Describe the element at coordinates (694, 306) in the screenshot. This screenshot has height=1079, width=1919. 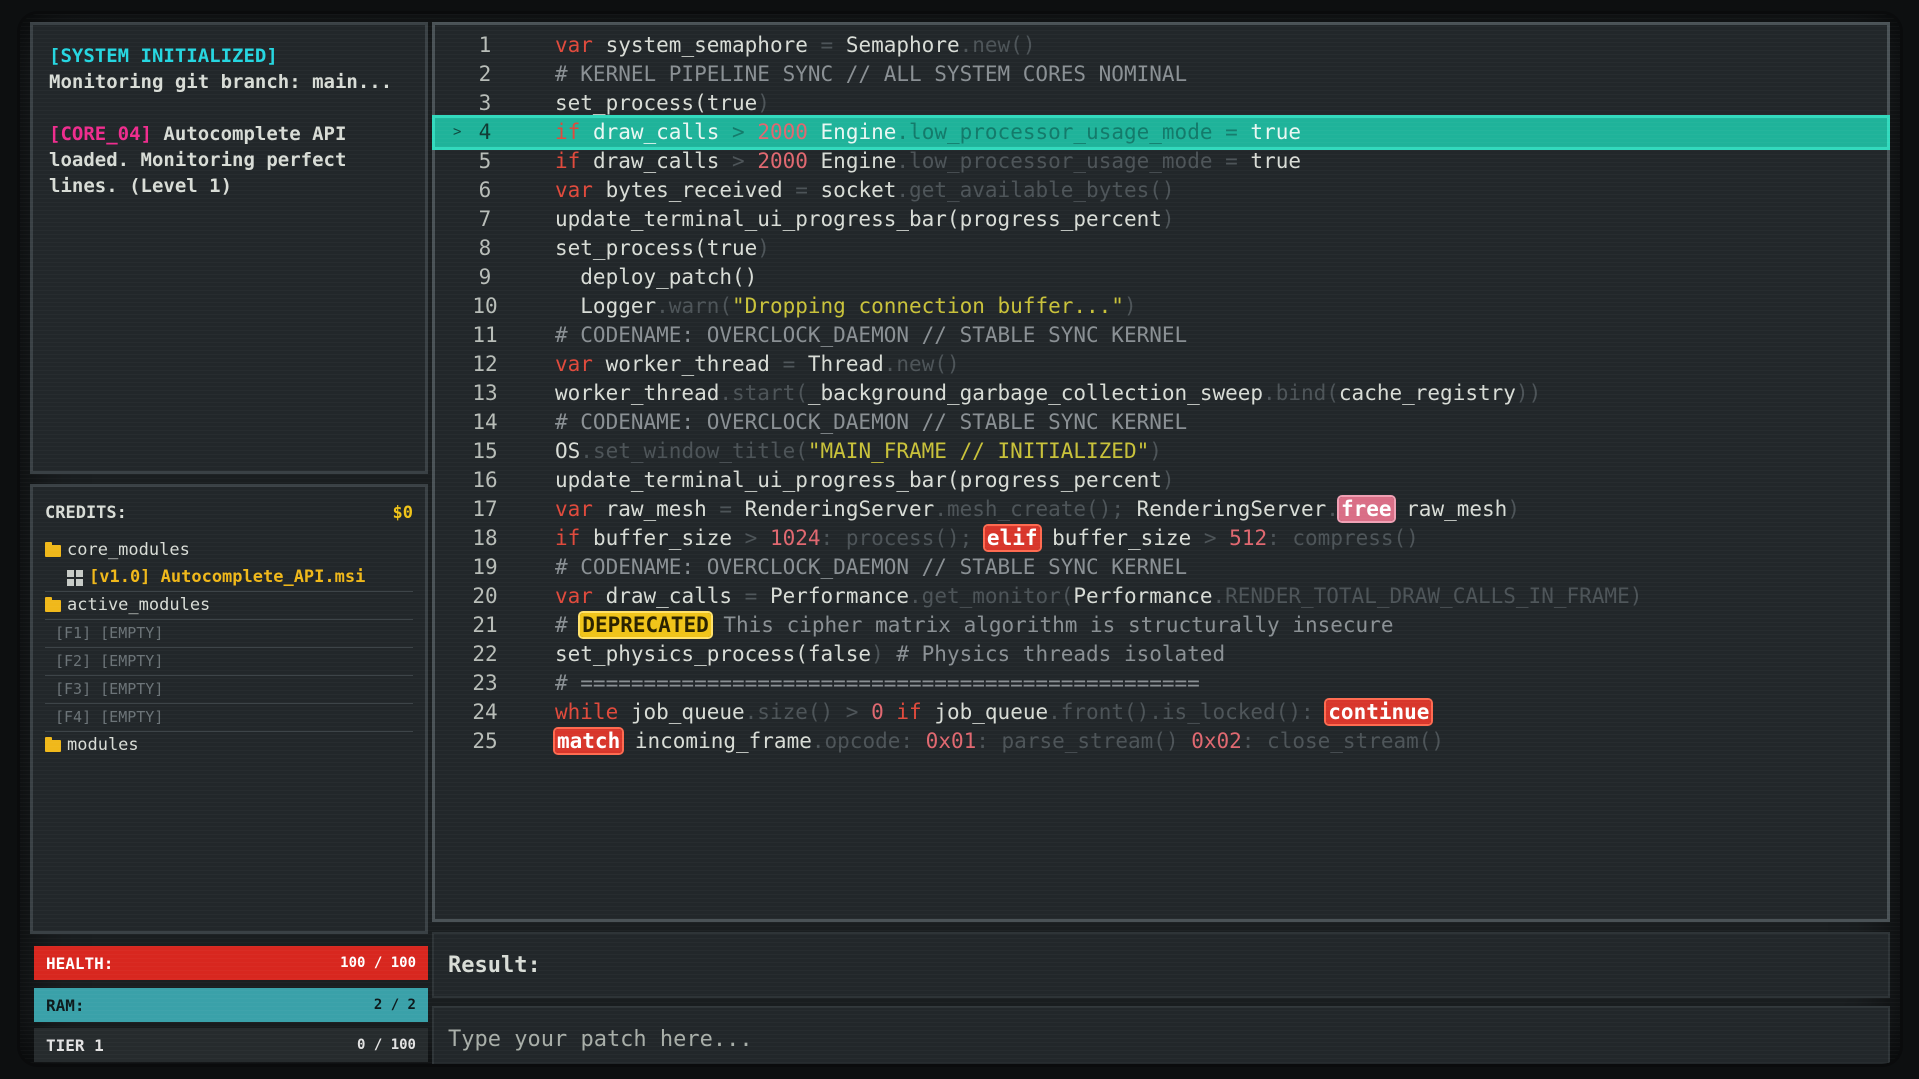
I see `token: .warn(` at that location.